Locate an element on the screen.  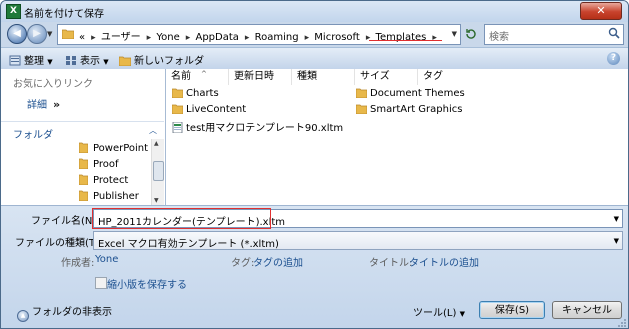
tree-item-publisher: Publisher is located at coordinates (109, 197).